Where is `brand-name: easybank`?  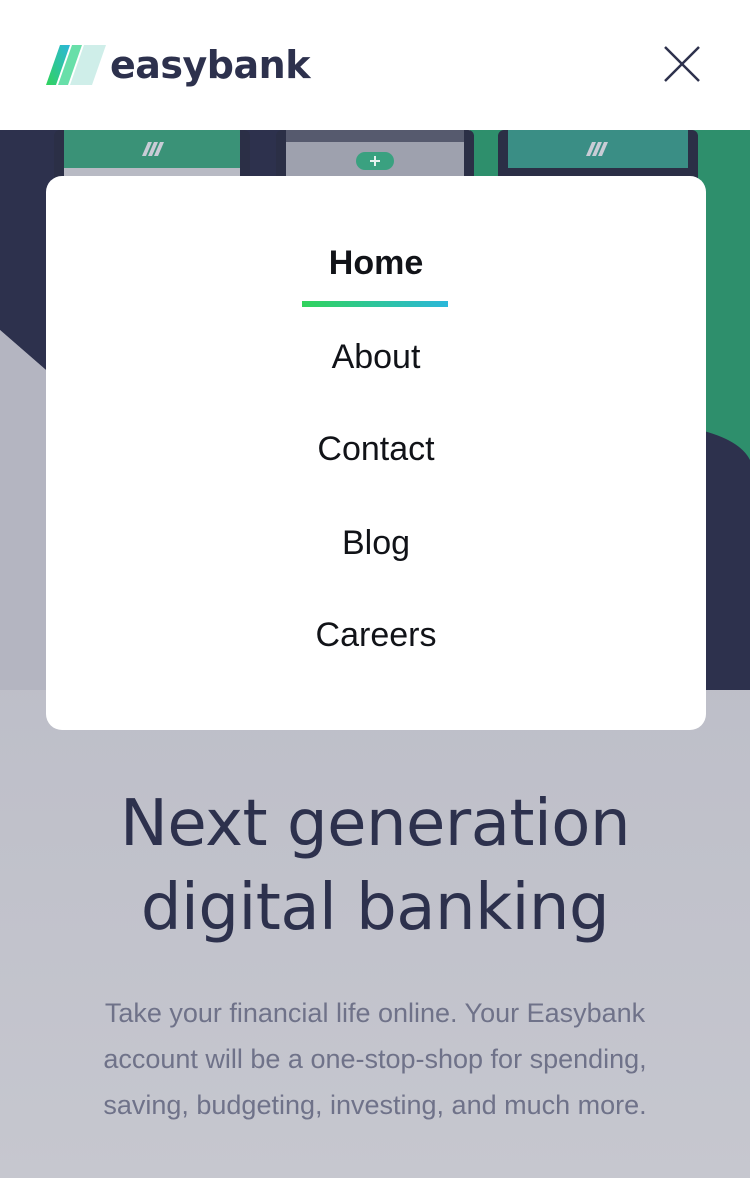
brand-name: easybank is located at coordinates (210, 65).